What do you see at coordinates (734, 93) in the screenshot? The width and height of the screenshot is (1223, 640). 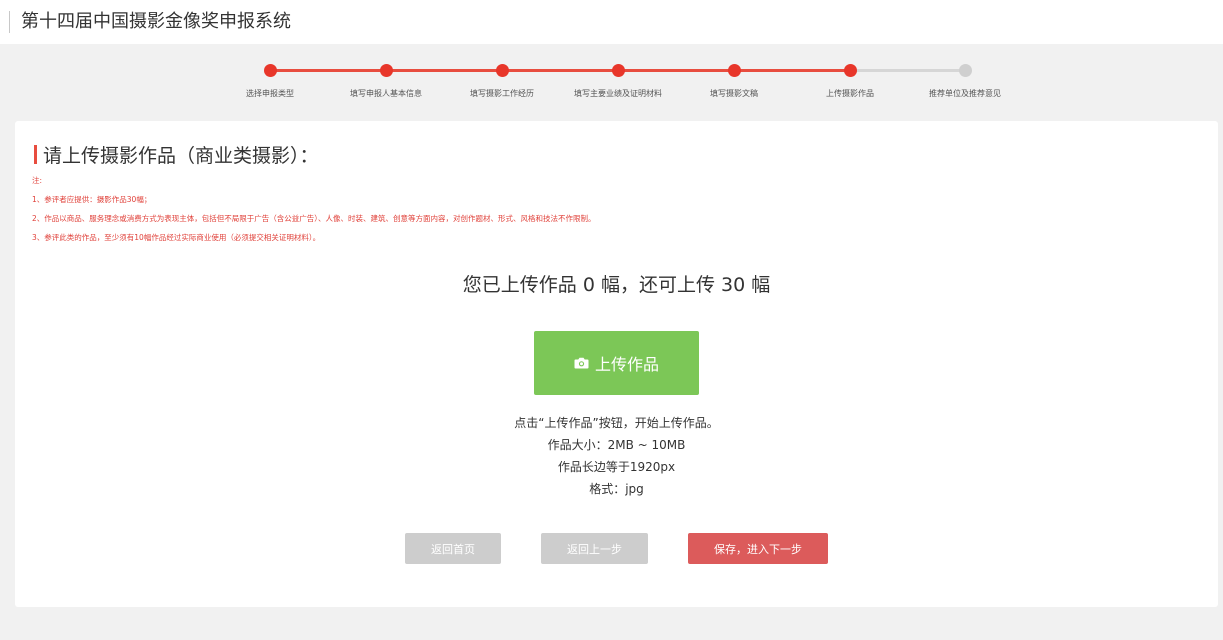 I see `step-label: 填写摄影文稿` at bounding box center [734, 93].